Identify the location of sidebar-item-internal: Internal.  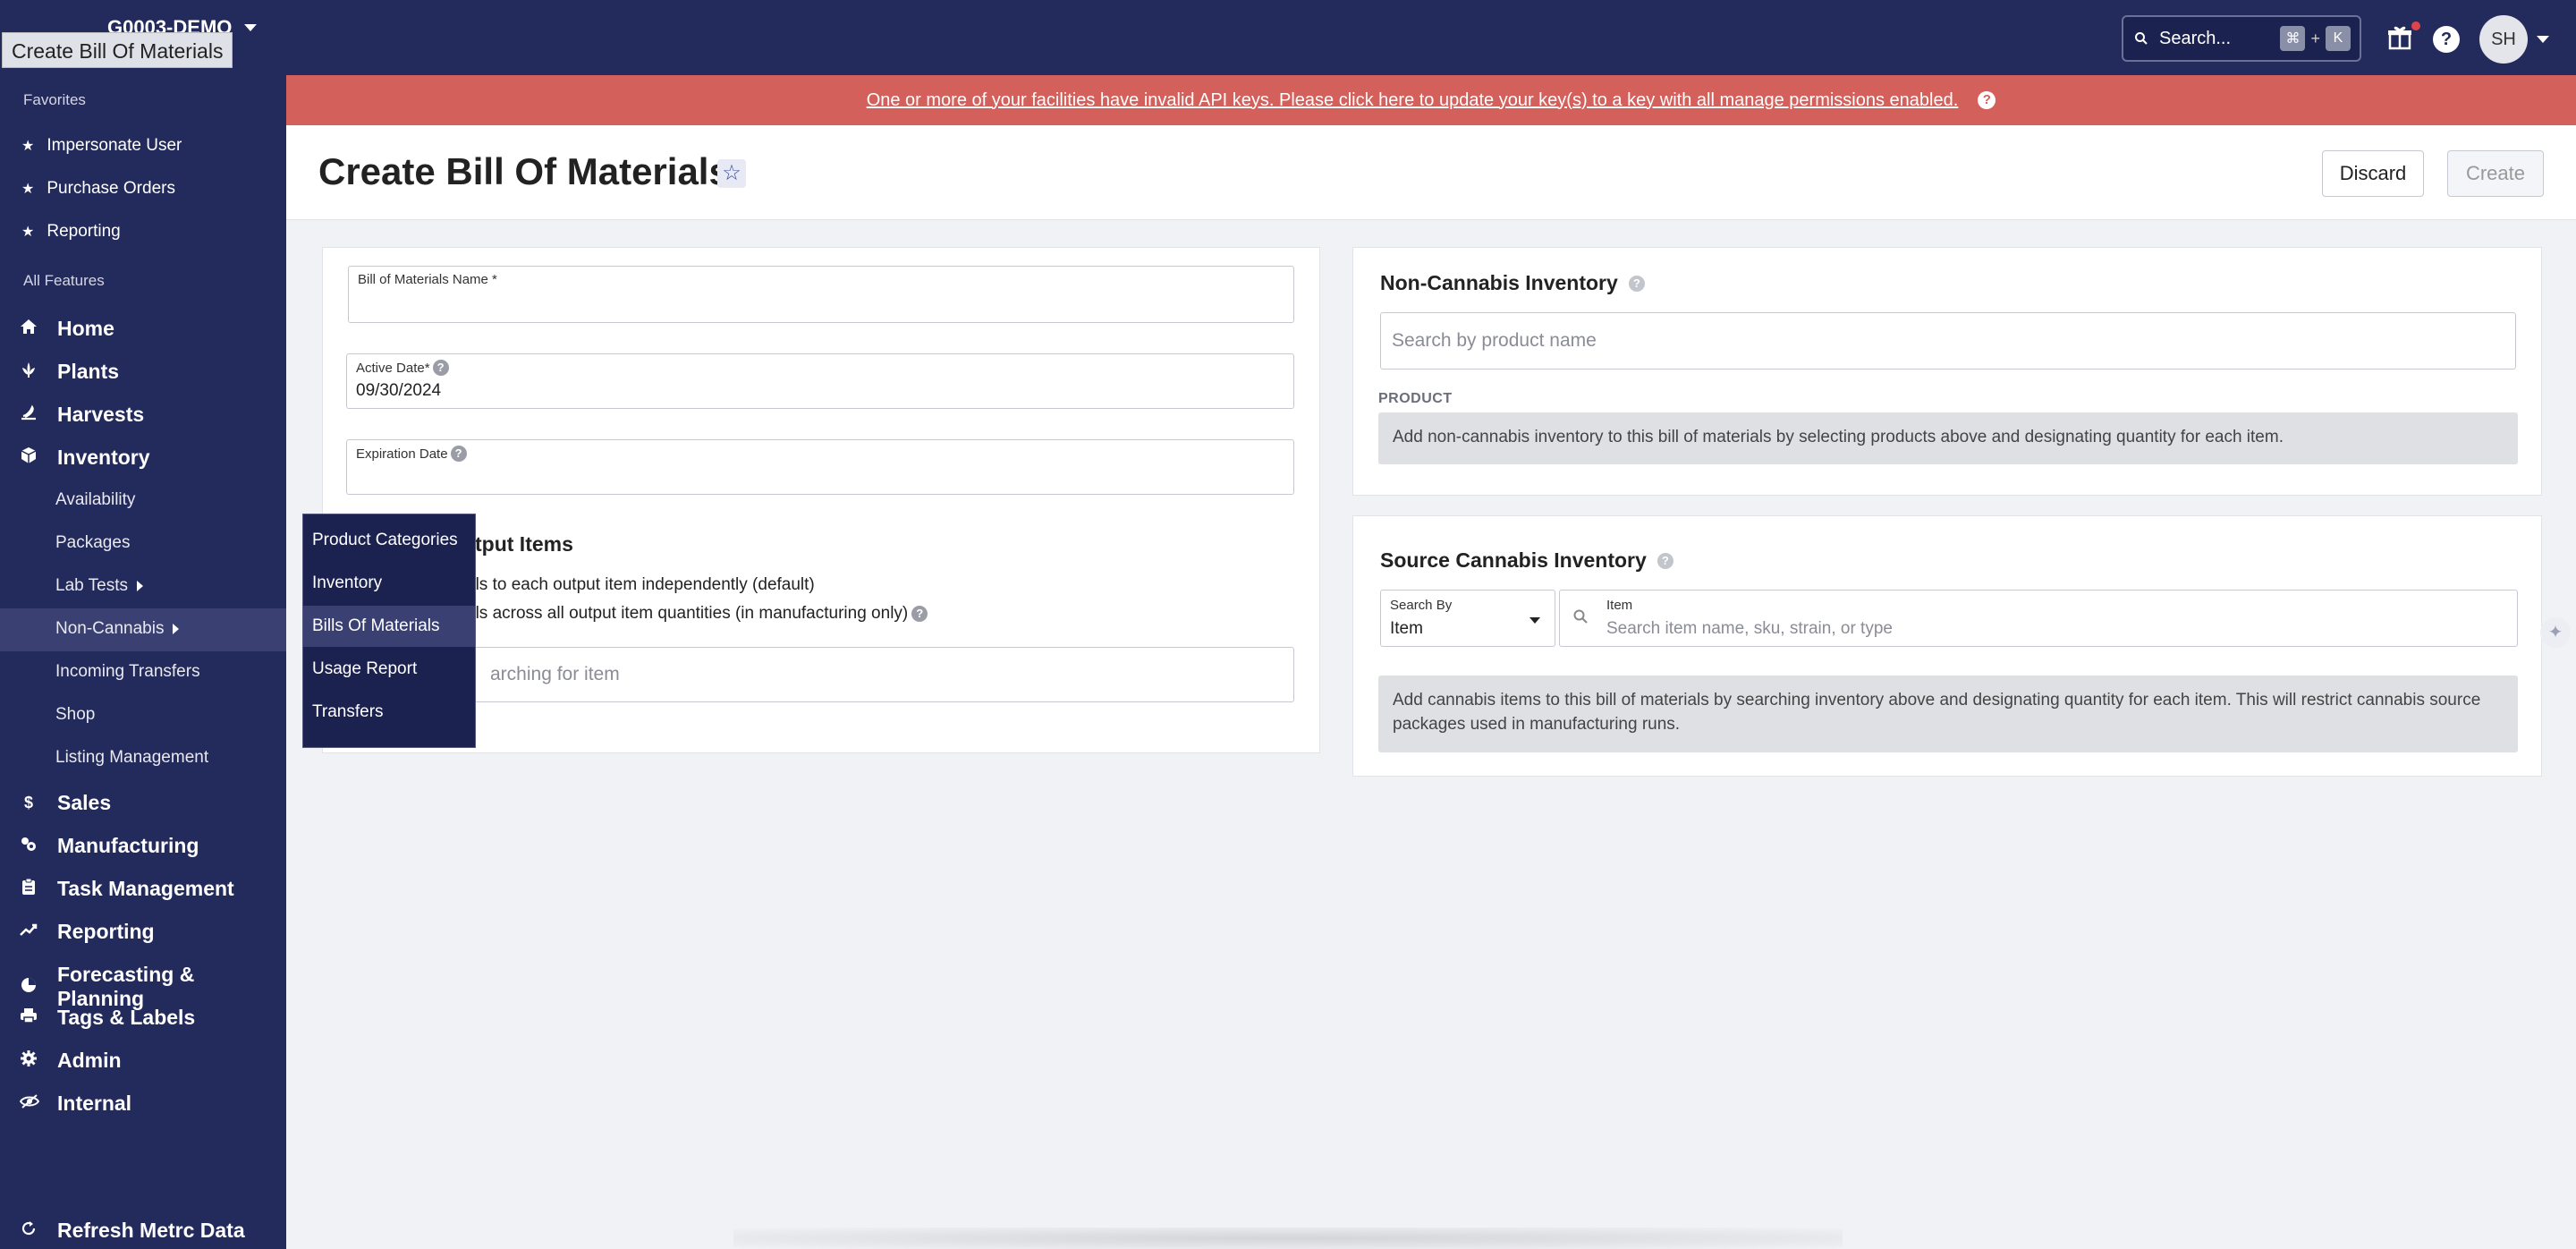
(75, 1104).